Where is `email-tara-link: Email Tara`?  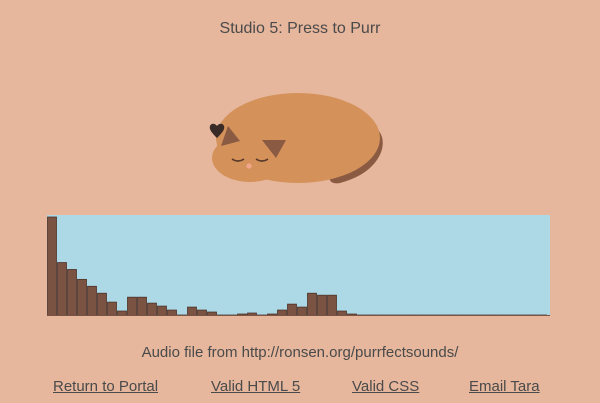
email-tara-link: Email Tara is located at coordinates (504, 386).